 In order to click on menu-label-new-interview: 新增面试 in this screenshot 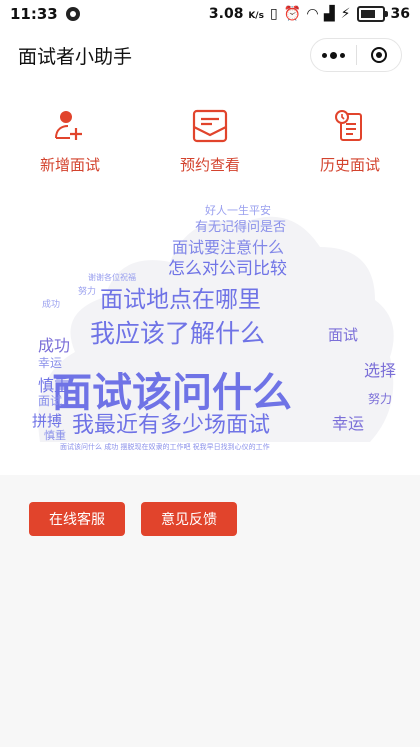, I will do `click(69, 165)`.